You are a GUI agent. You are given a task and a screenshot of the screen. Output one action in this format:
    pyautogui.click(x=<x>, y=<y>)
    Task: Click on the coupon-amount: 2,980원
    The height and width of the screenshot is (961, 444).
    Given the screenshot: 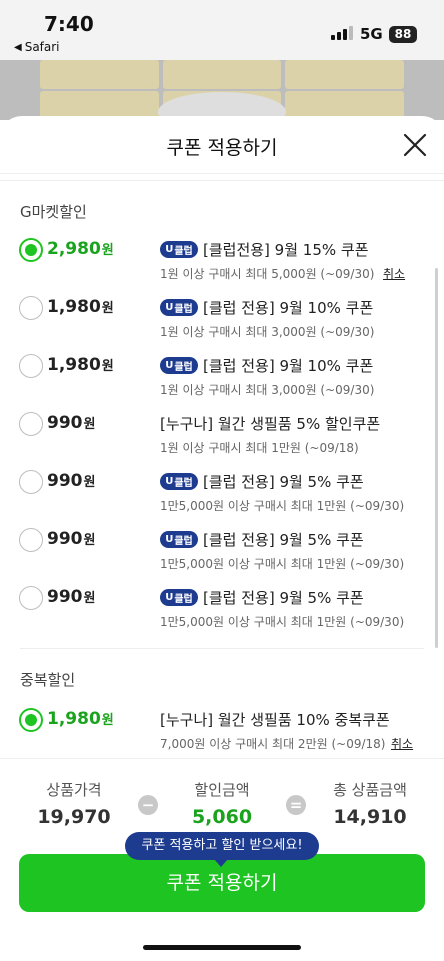 What is the action you would take?
    pyautogui.click(x=80, y=249)
    